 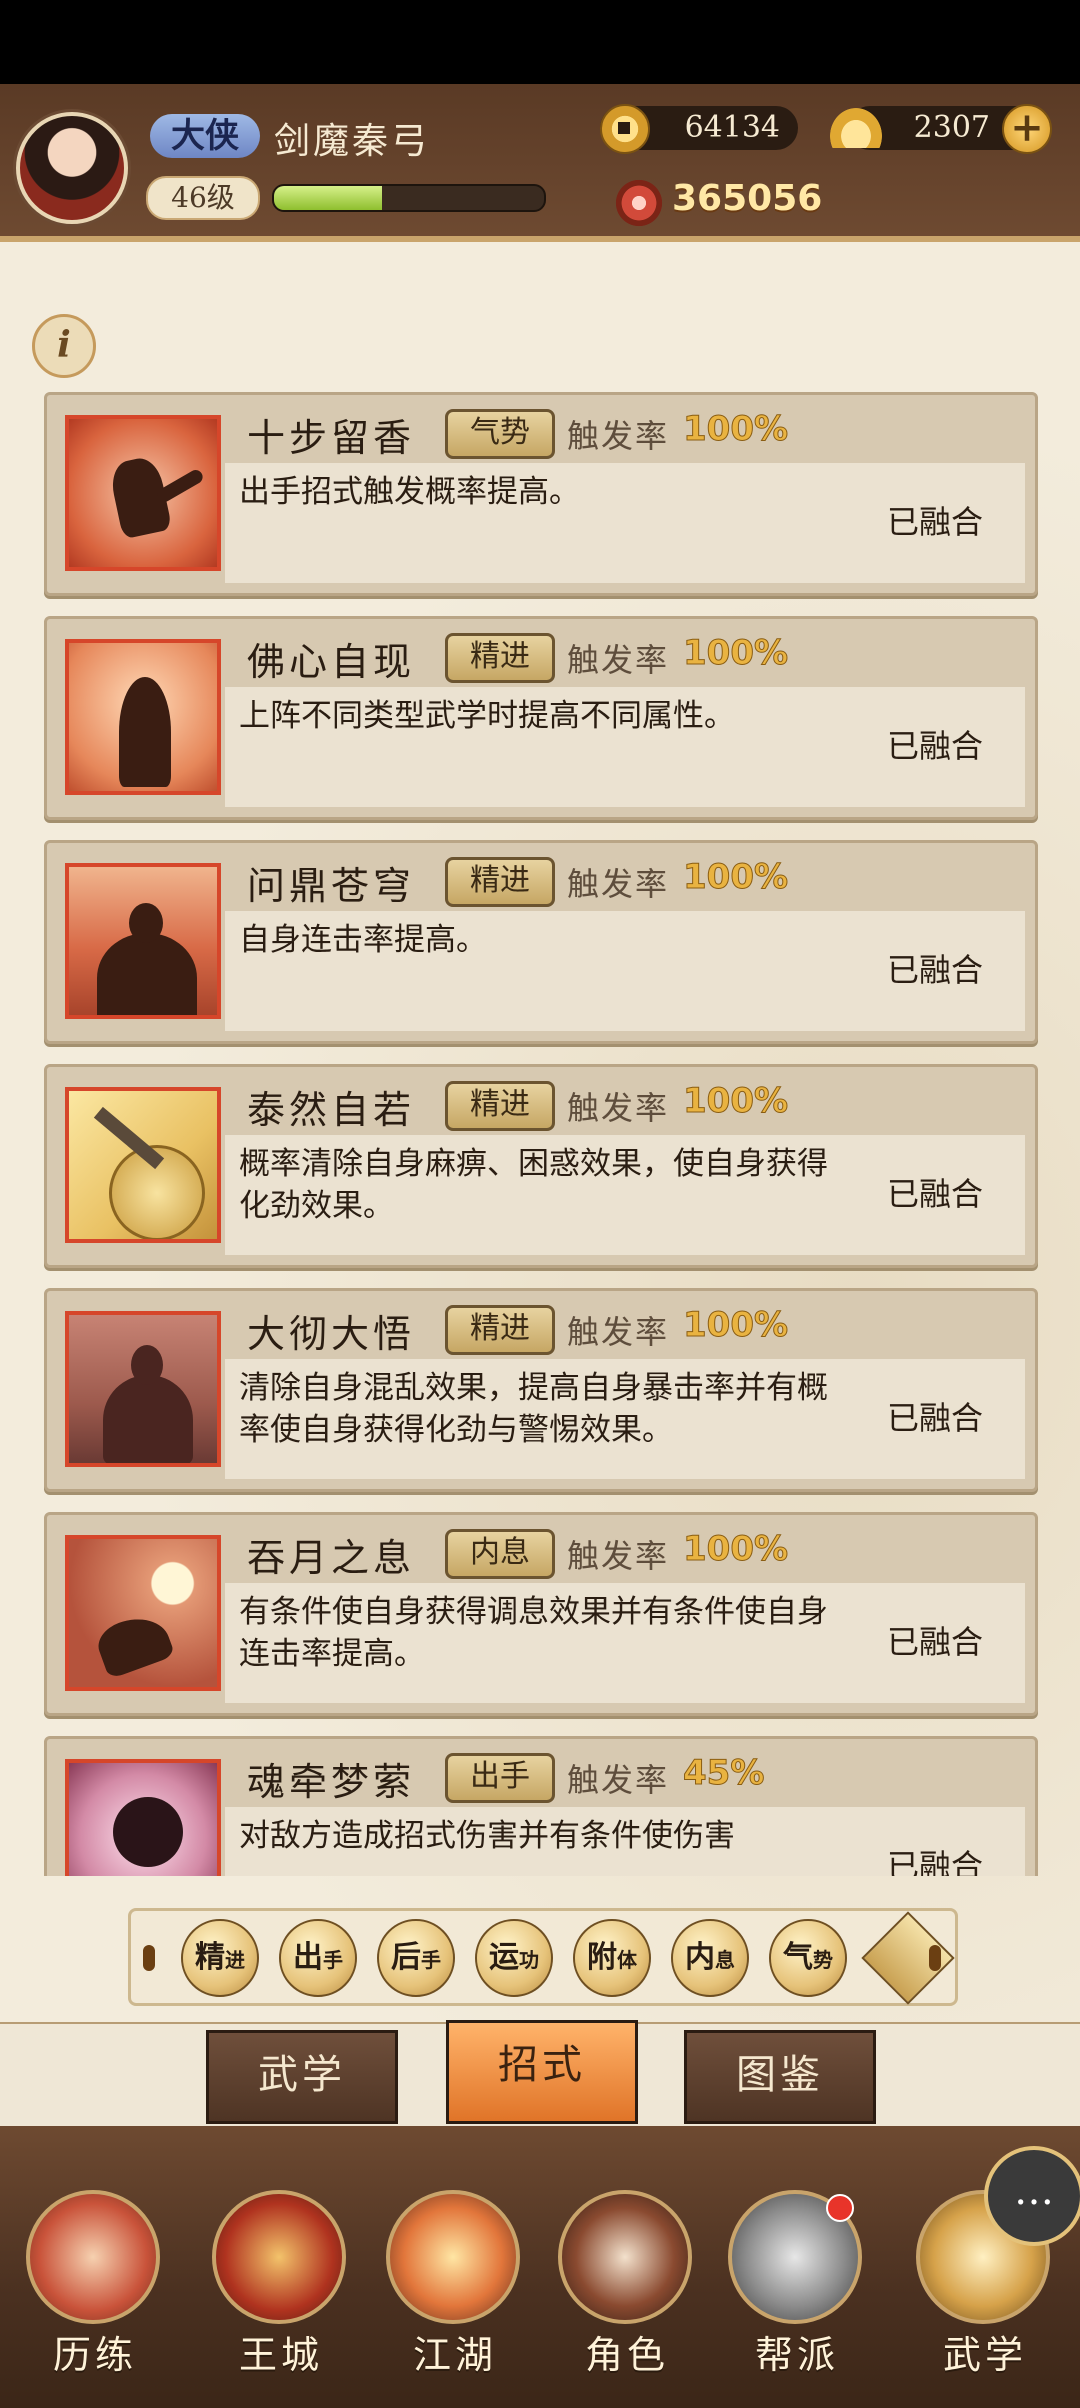 What do you see at coordinates (533, 1633) in the screenshot?
I see `skill-description: 有条件使自身获得调息效果并有条件使自身连击率提高。` at bounding box center [533, 1633].